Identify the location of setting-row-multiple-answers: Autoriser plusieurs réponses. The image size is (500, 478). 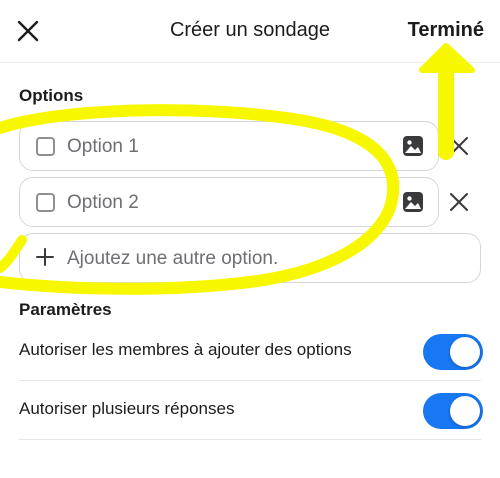
(251, 410).